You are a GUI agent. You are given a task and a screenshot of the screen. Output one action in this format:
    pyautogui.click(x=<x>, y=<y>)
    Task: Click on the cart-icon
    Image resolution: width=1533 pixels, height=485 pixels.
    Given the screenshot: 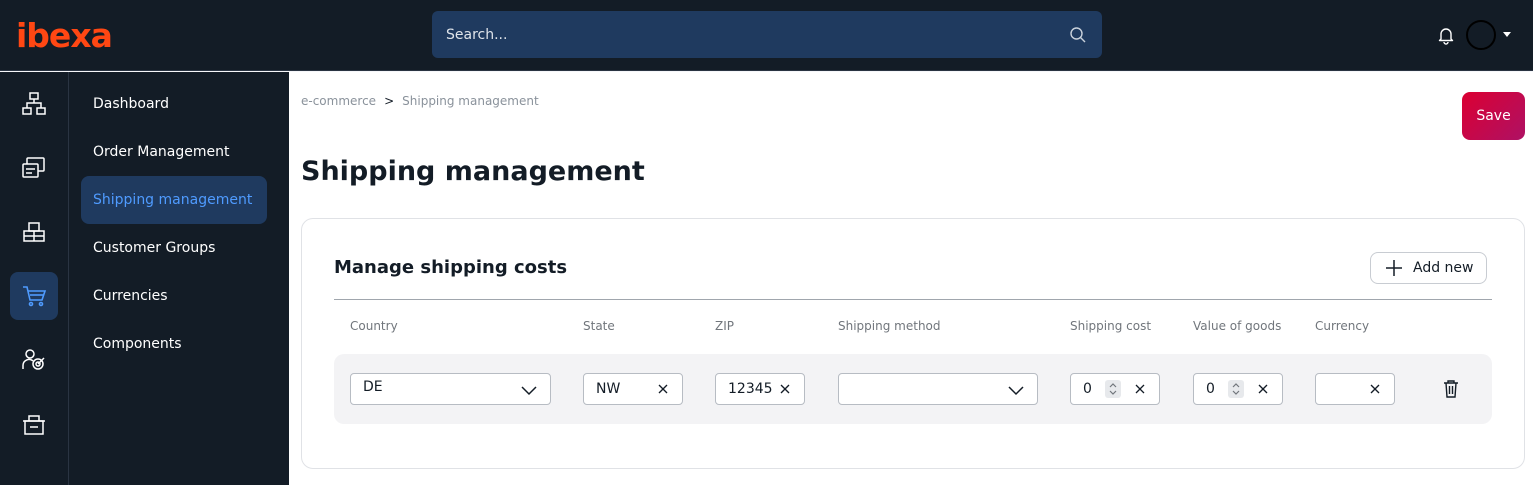 What is the action you would take?
    pyautogui.click(x=34, y=296)
    